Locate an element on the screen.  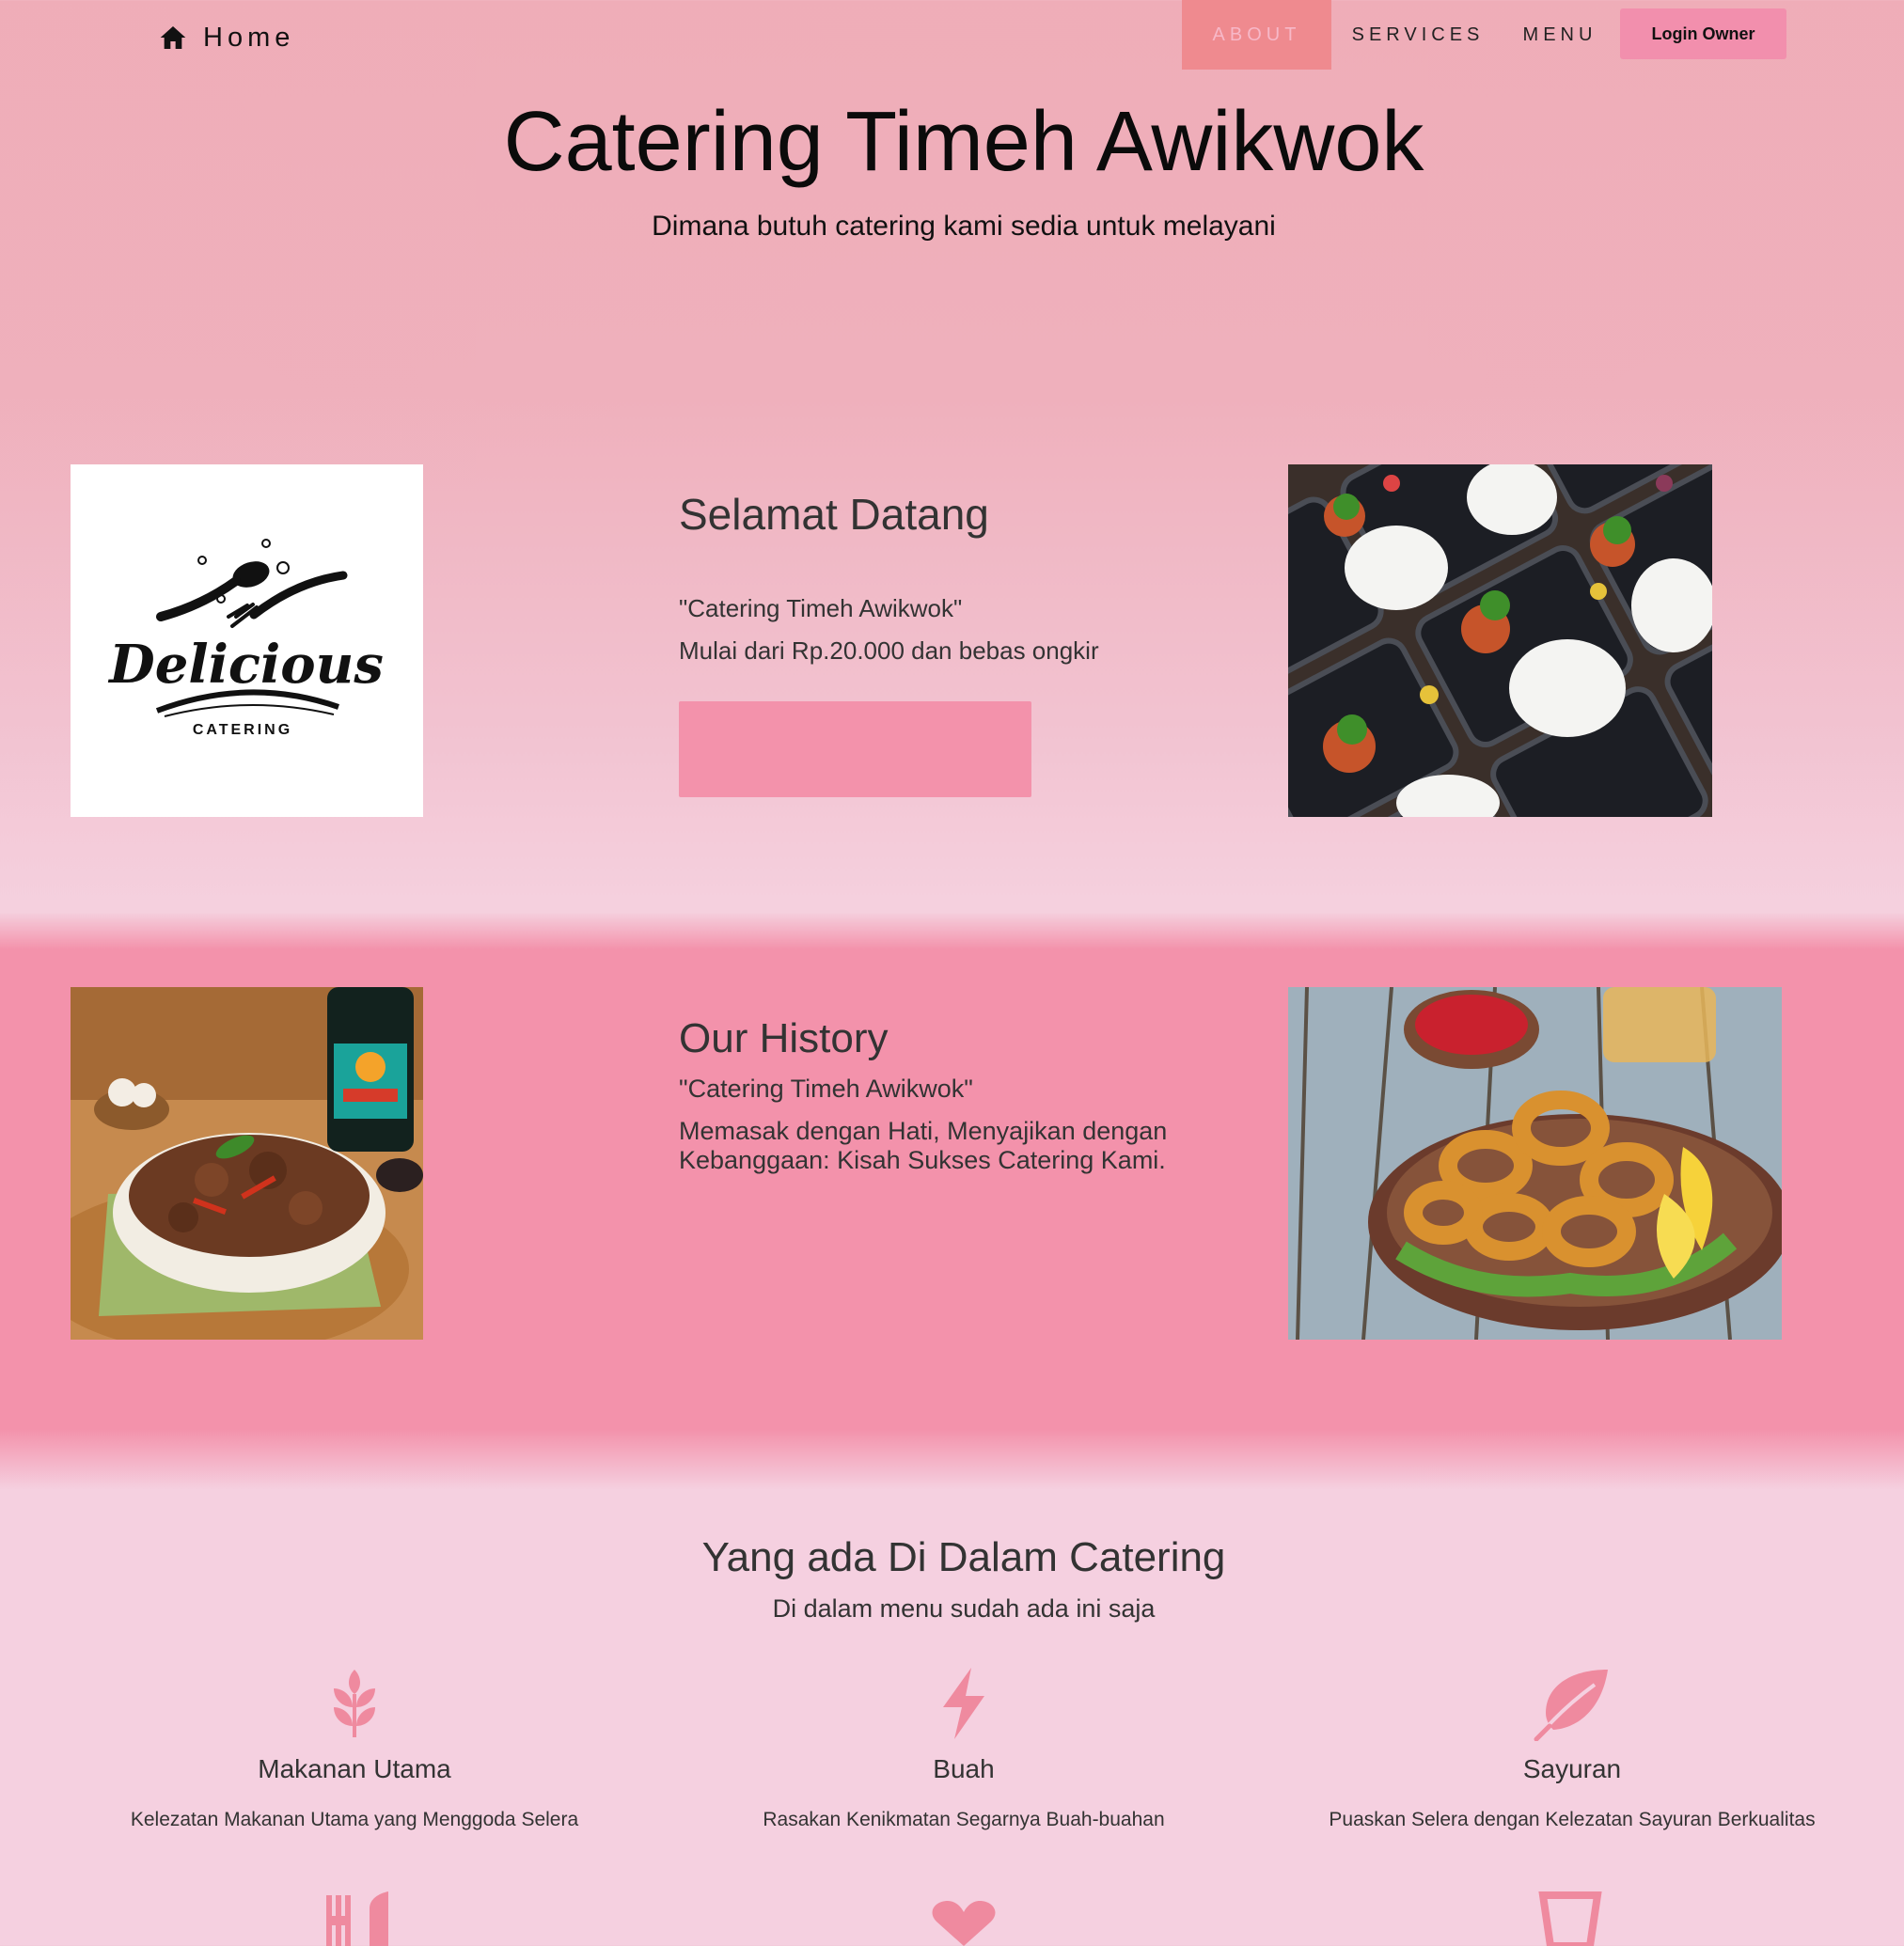
catering-logo-image: Delicious CATERING is located at coordinates (247, 640).